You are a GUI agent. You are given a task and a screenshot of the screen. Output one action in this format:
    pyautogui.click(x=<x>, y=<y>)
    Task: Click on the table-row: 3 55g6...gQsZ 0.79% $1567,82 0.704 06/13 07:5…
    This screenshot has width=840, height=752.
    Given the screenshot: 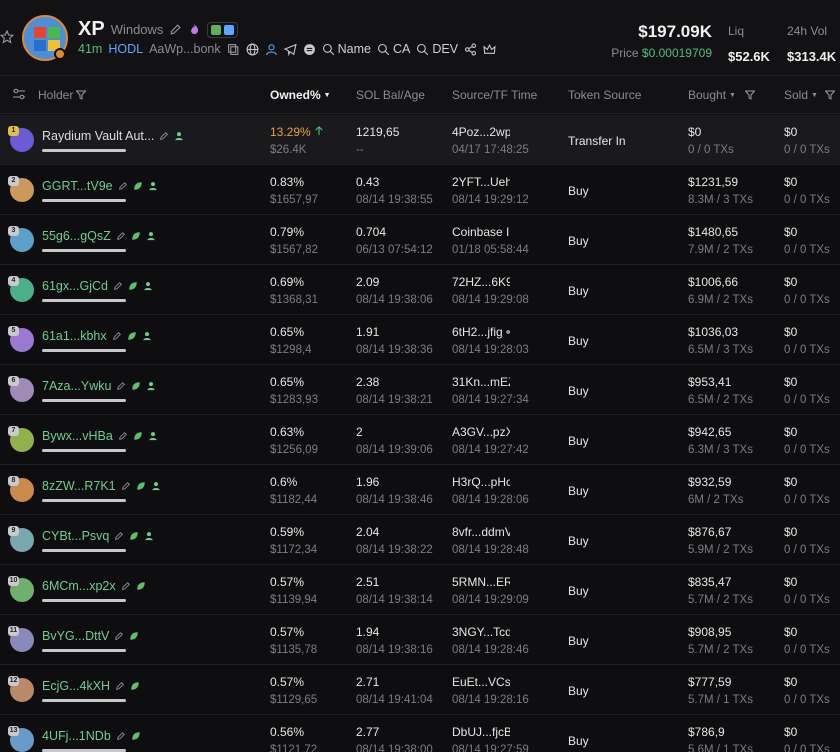 What is the action you would take?
    pyautogui.click(x=420, y=240)
    